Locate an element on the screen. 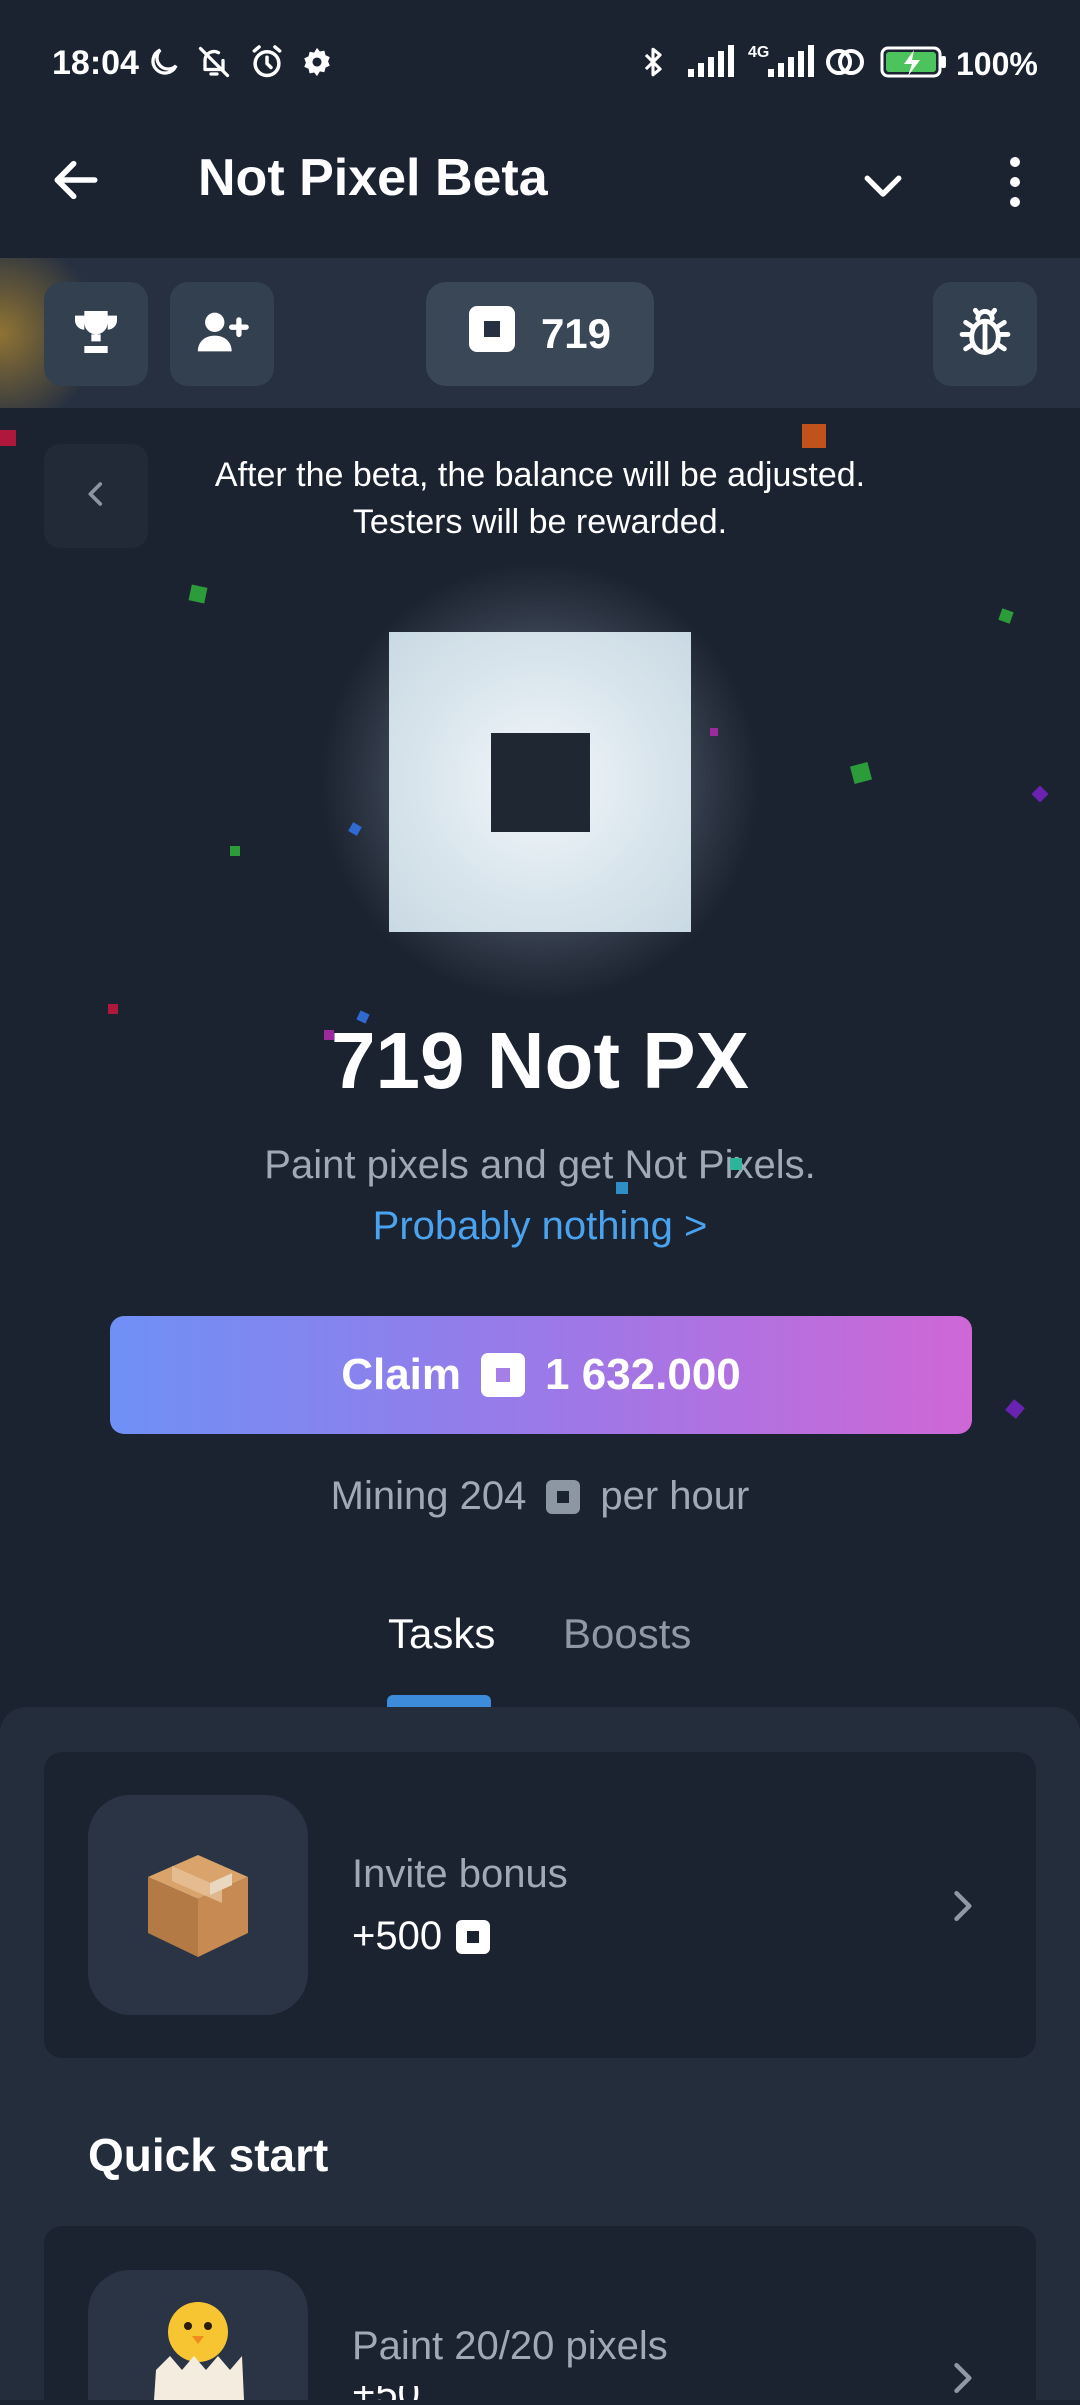  gear-icon is located at coordinates (317, 62).